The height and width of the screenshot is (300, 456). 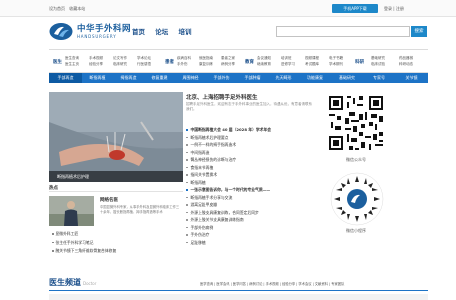 What do you see at coordinates (116, 176) in the screenshot?
I see `hero-caption: 断指再植术后护理` at bounding box center [116, 176].